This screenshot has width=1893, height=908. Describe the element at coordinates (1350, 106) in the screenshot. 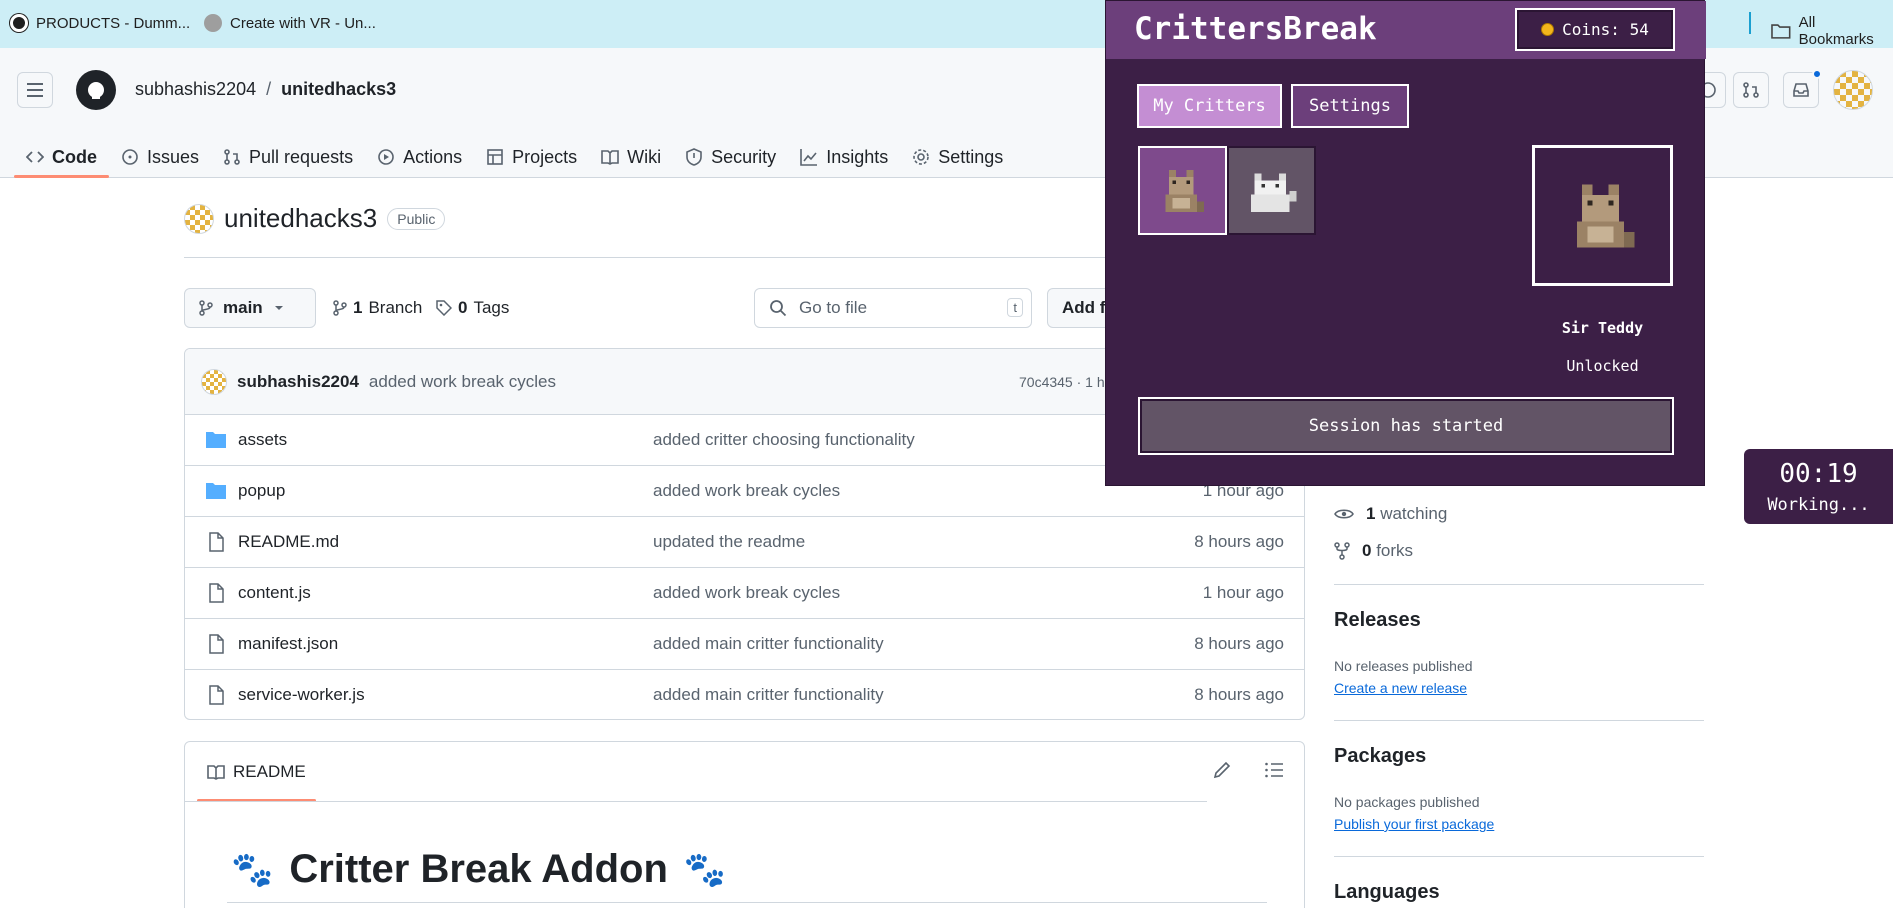

I see `settings-tab: Settings` at that location.